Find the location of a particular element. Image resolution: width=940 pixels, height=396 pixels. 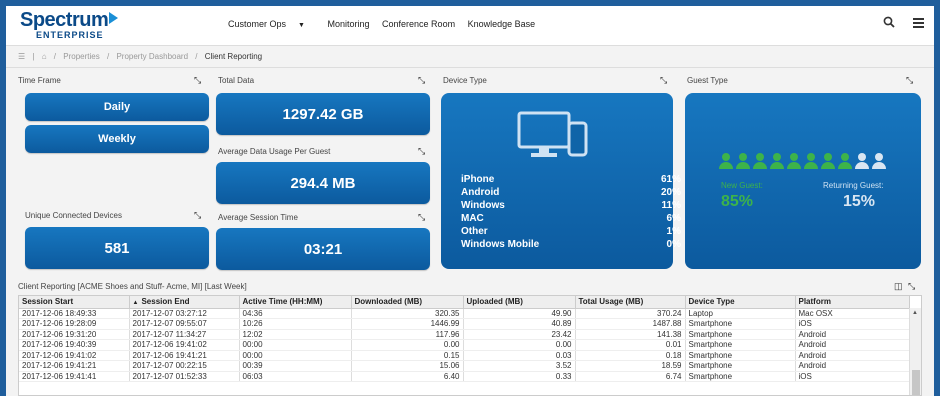

home-icon: ⌂ is located at coordinates (44, 56).